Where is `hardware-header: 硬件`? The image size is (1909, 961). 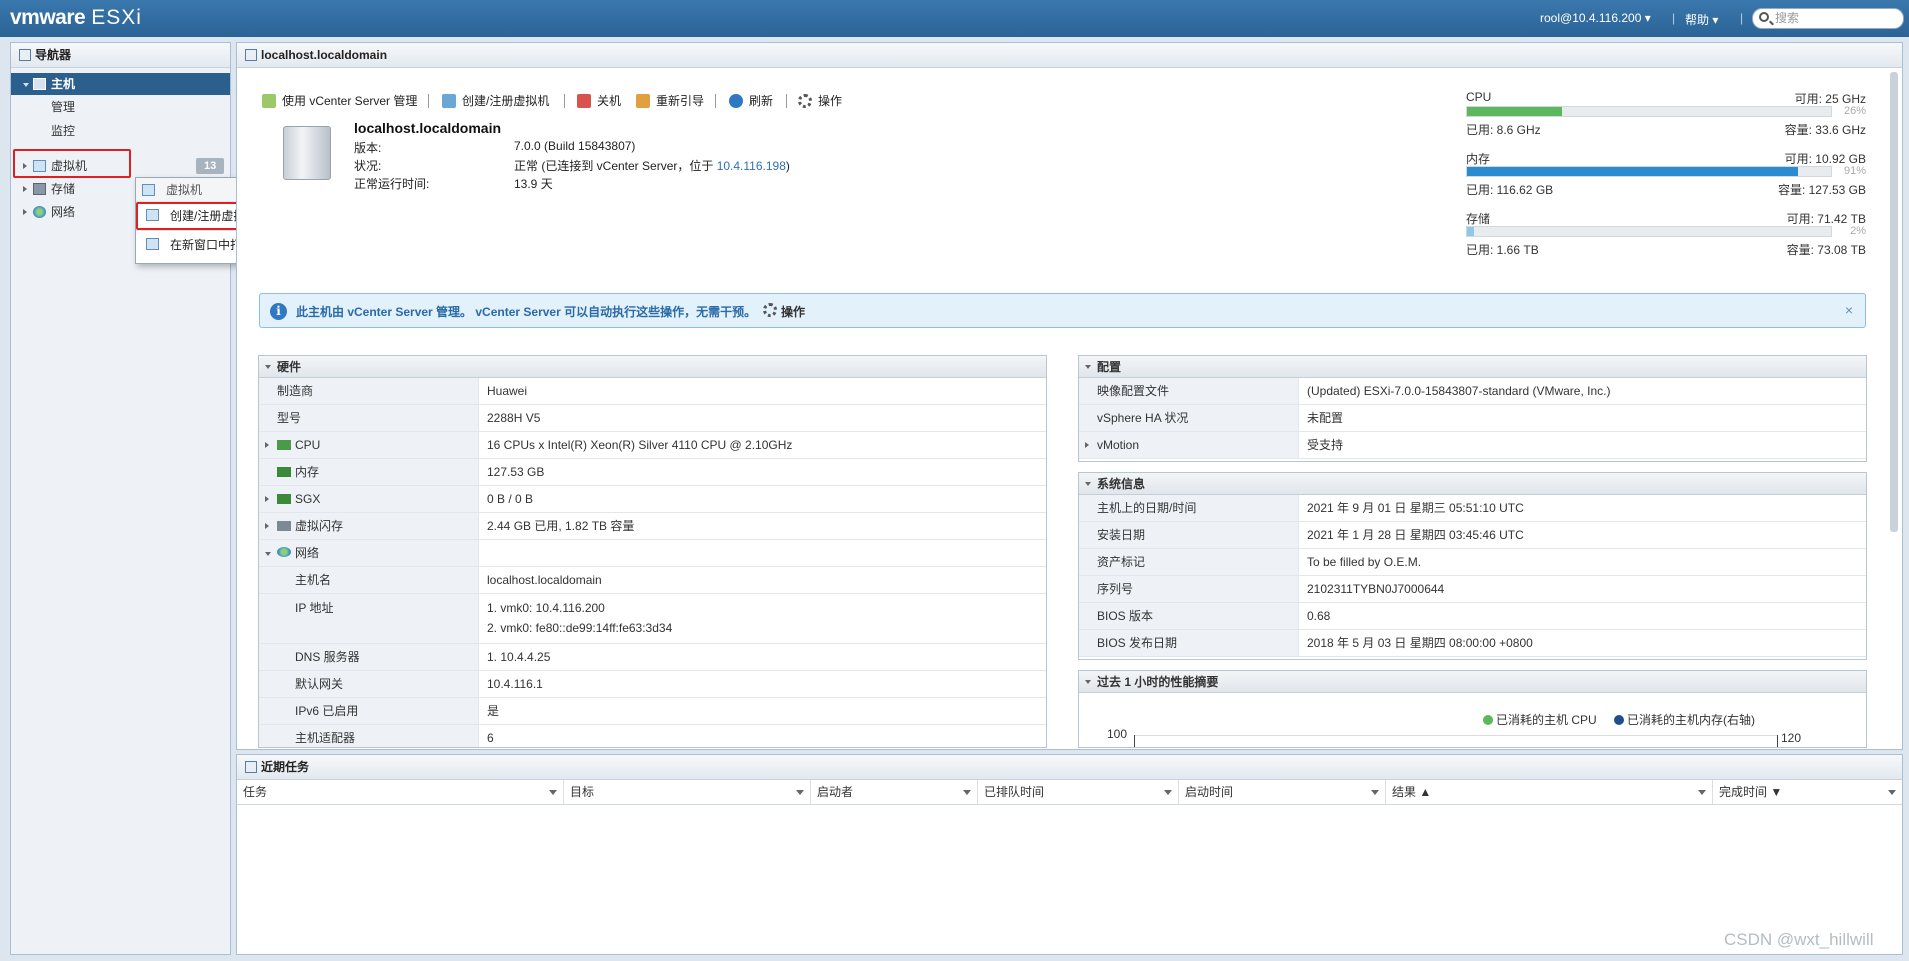 hardware-header: 硬件 is located at coordinates (652, 367).